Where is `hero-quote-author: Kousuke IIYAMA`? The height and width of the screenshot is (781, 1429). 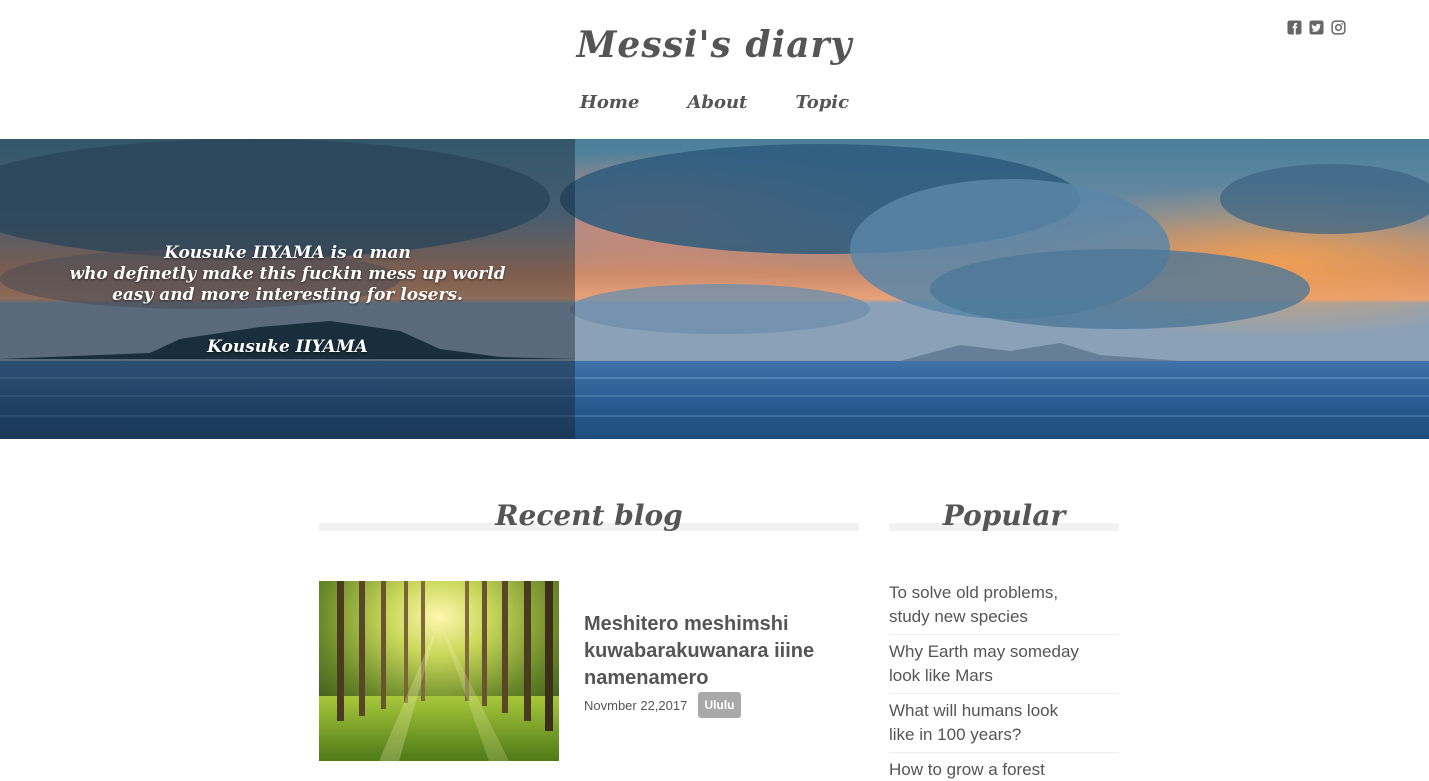 hero-quote-author: Kousuke IIYAMA is located at coordinates (287, 347).